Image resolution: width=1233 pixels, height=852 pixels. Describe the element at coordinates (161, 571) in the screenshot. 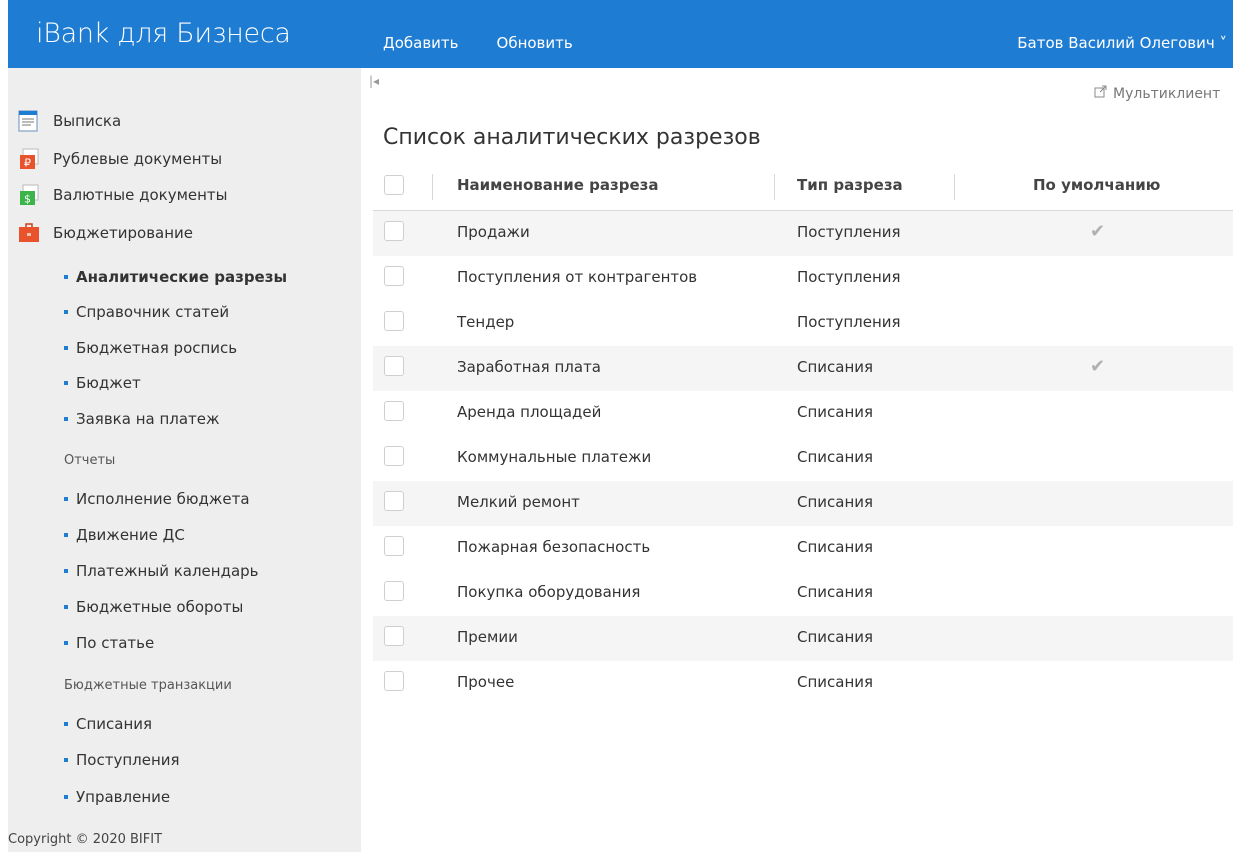

I see `sidebar-item-payment-calendar: Платежный календарь` at that location.